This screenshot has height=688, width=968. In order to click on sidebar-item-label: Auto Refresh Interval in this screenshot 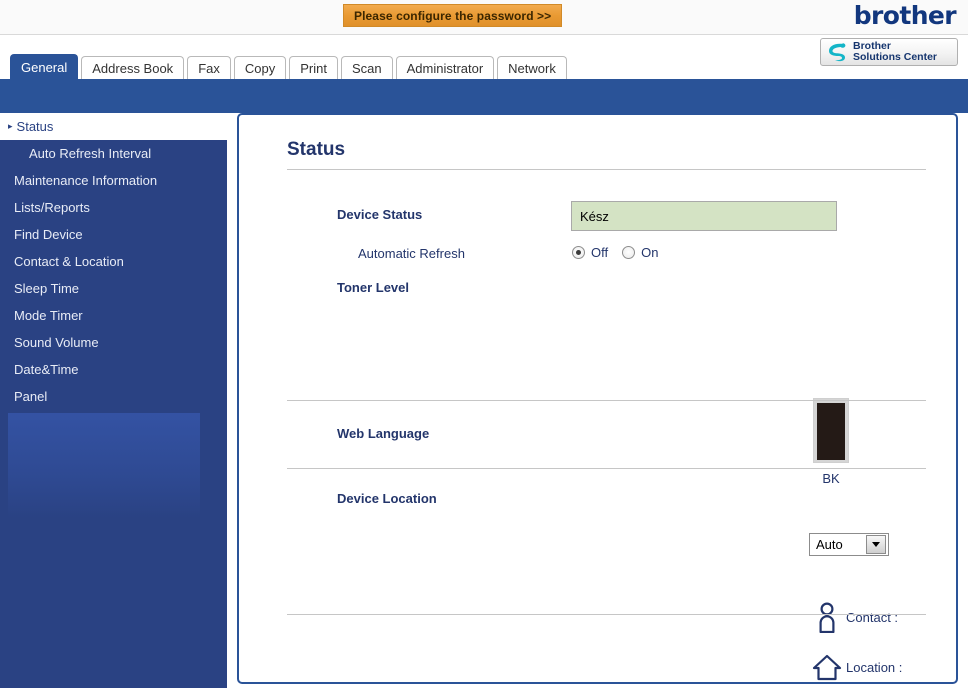, I will do `click(90, 153)`.